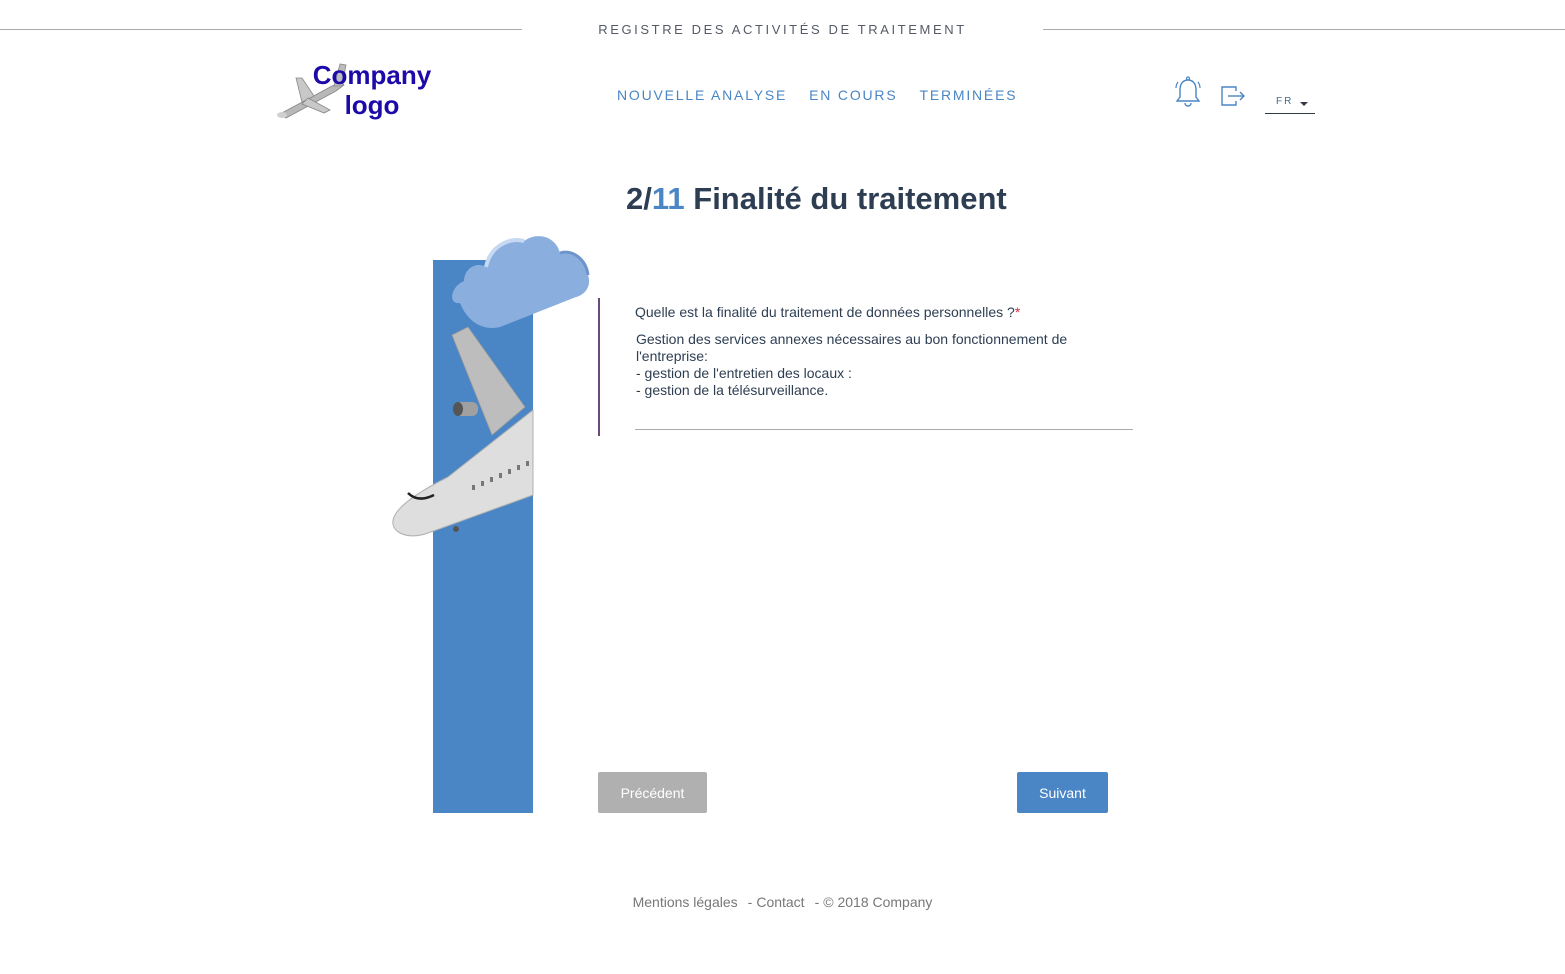 This screenshot has height=974, width=1565. What do you see at coordinates (668, 198) in the screenshot?
I see `step-total: 11` at bounding box center [668, 198].